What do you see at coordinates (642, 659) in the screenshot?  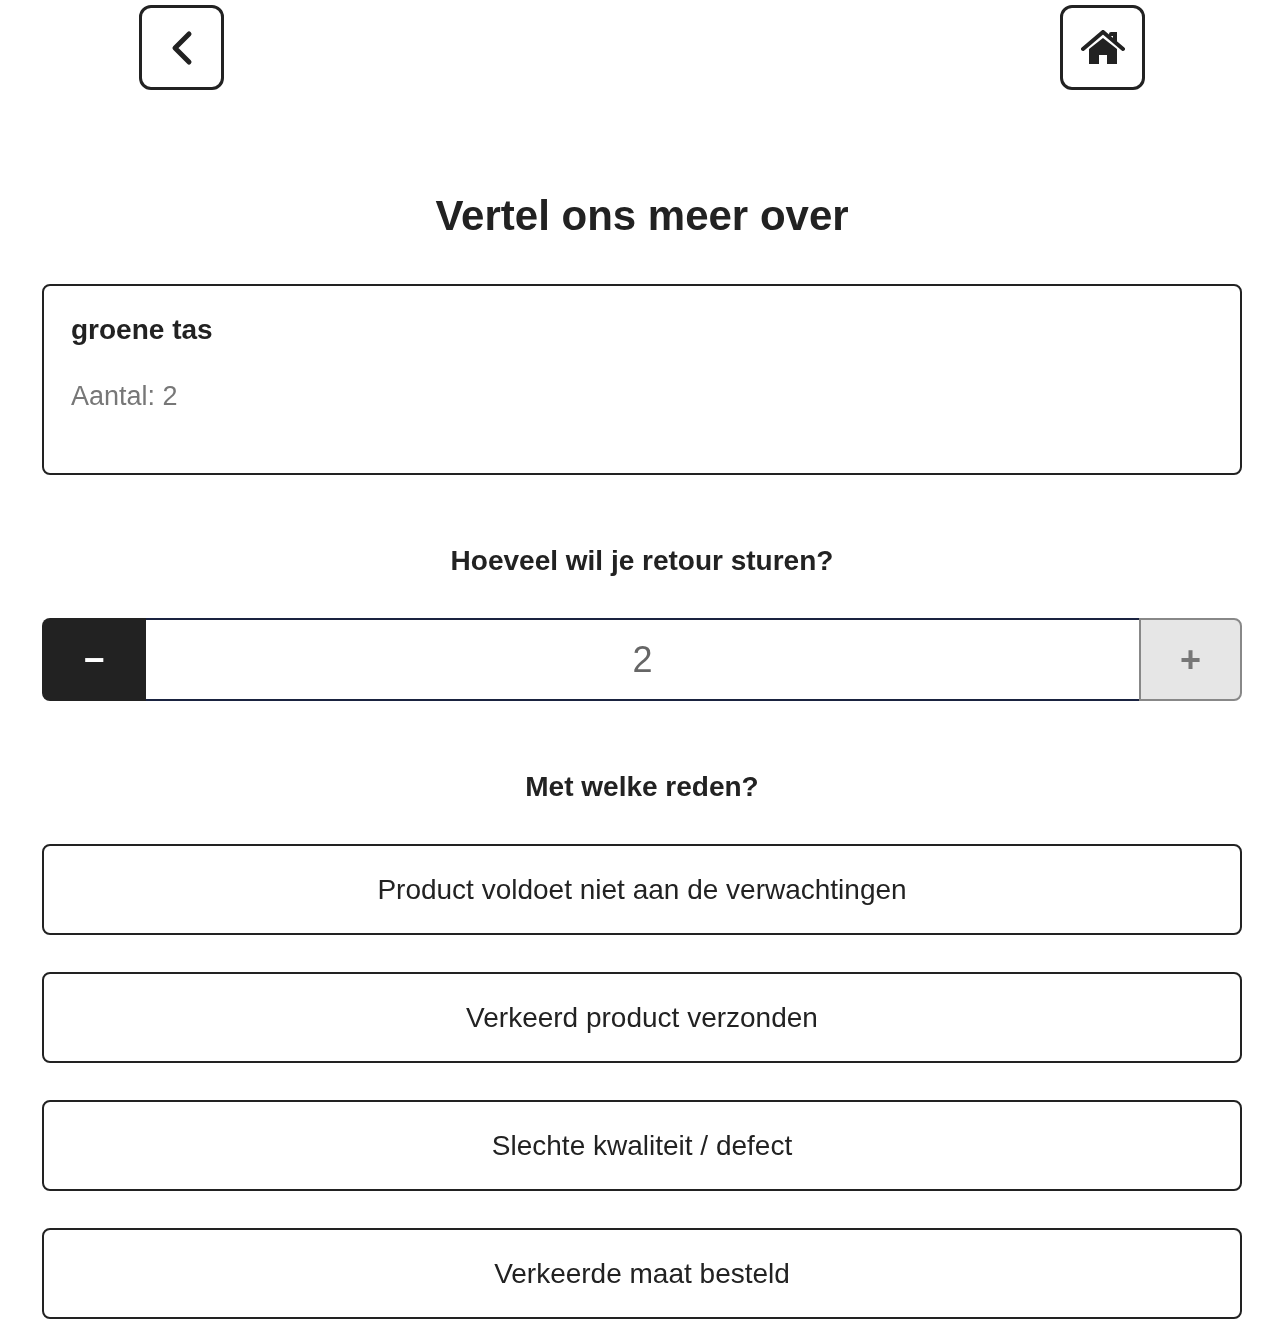 I see `quantity-field: 2` at bounding box center [642, 659].